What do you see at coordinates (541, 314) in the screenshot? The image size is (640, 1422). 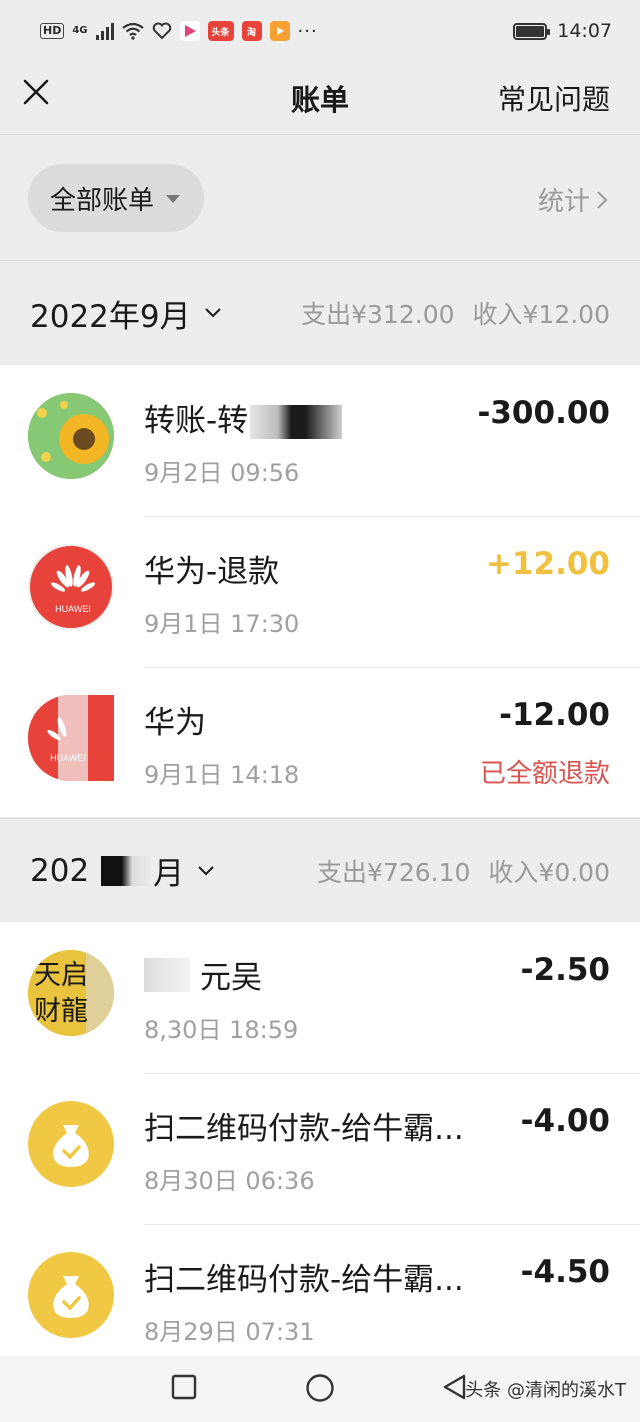 I see `month-income: 收入¥12.00` at bounding box center [541, 314].